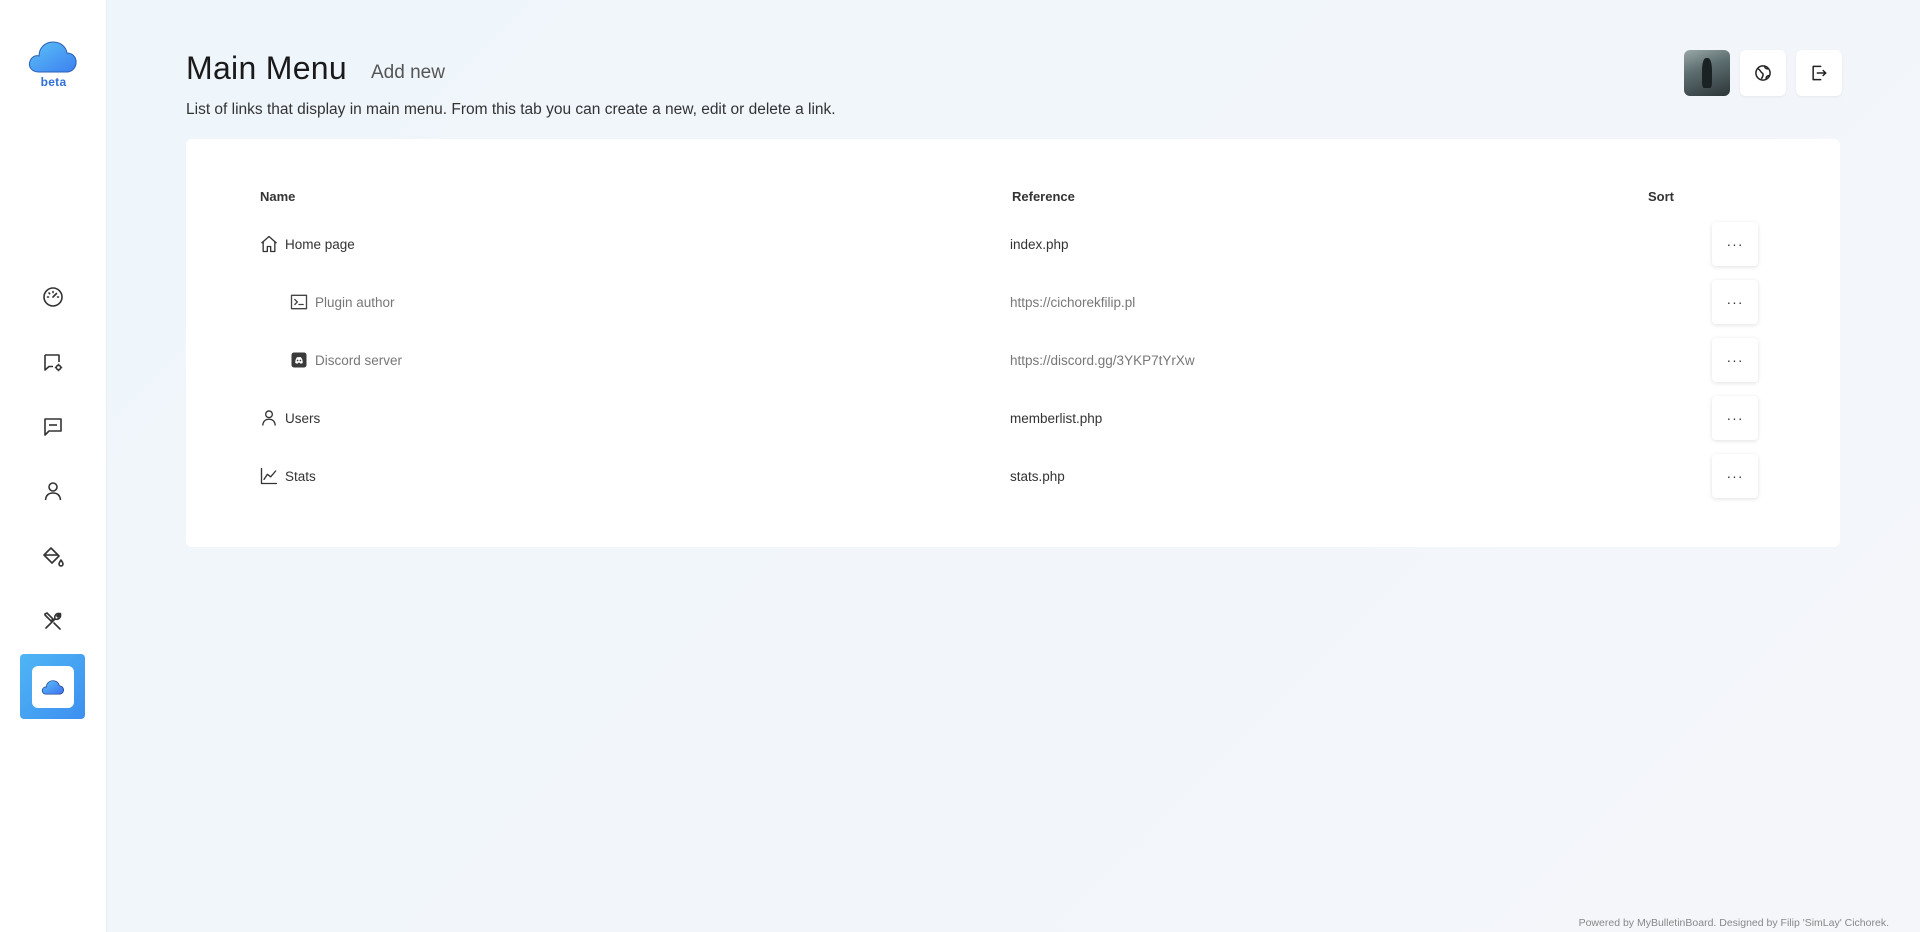 Image resolution: width=1920 pixels, height=932 pixels. Describe the element at coordinates (1661, 196) in the screenshot. I see `column-header-sort: Sort` at that location.